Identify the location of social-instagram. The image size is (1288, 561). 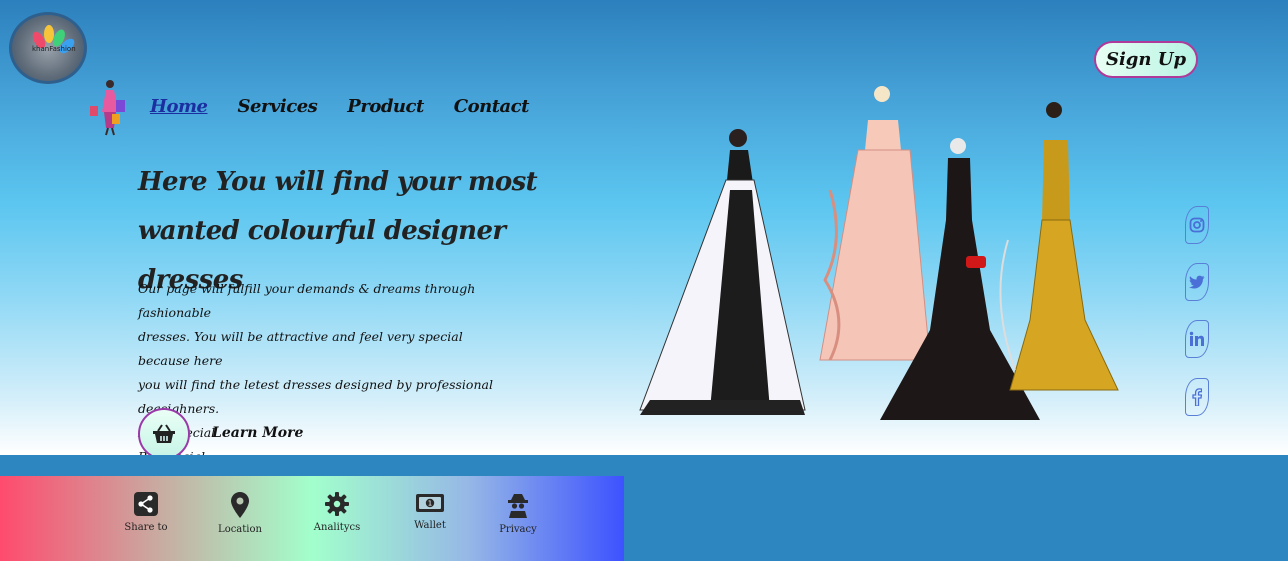
(1197, 225).